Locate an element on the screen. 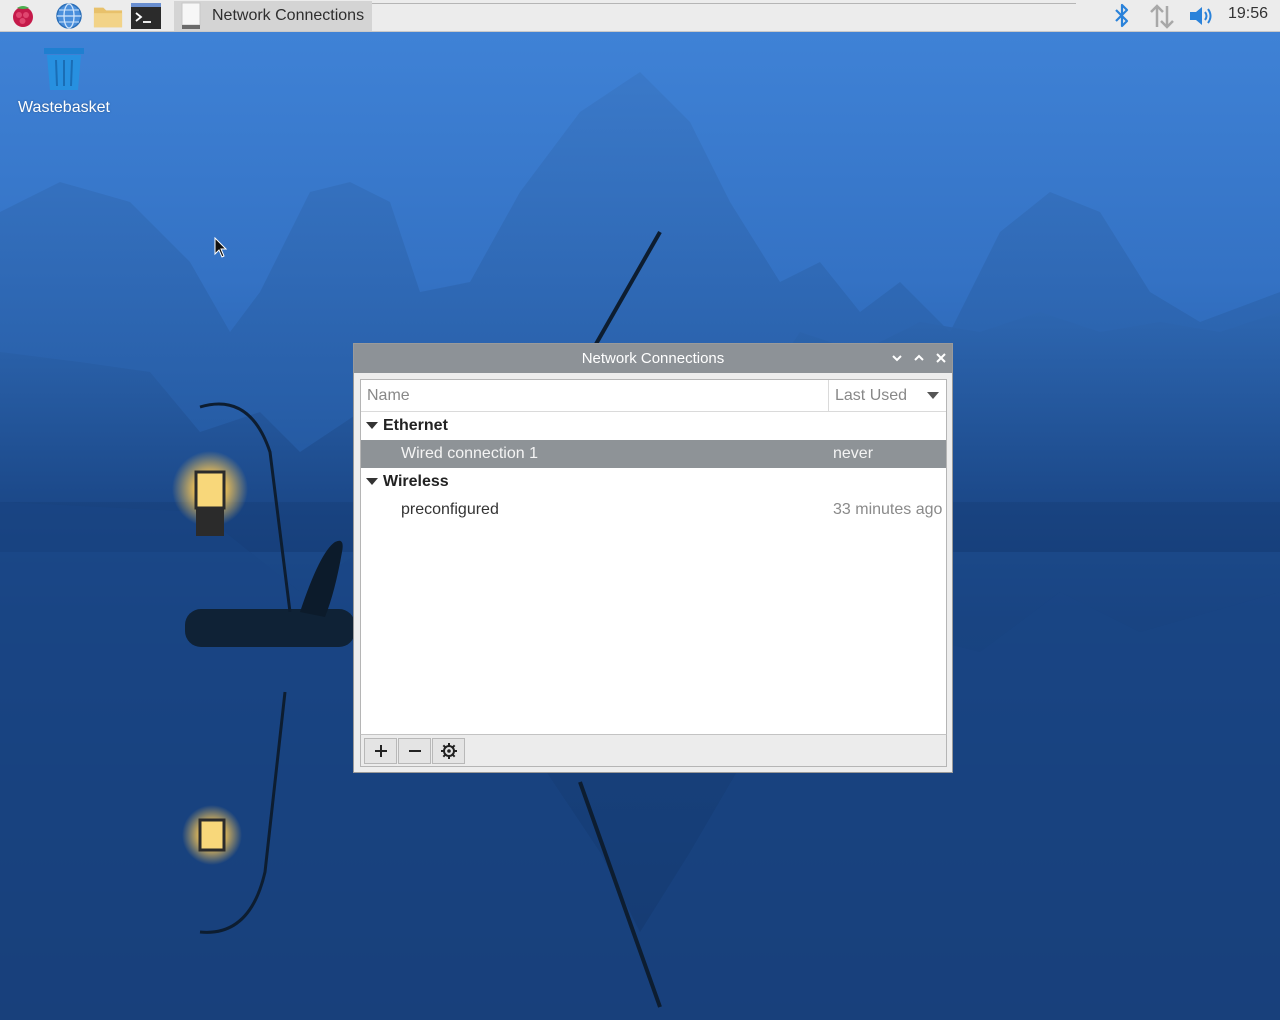 The height and width of the screenshot is (1020, 1280). close-button is located at coordinates (941, 358).